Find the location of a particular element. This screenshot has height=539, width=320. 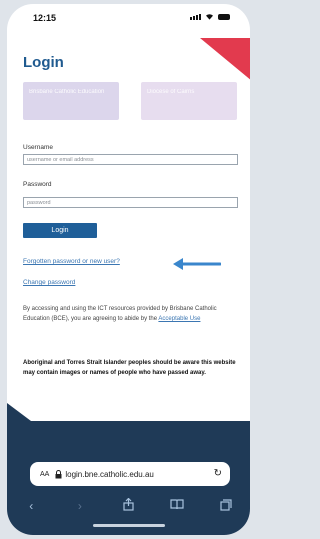

tabs-icon is located at coordinates (226, 506).